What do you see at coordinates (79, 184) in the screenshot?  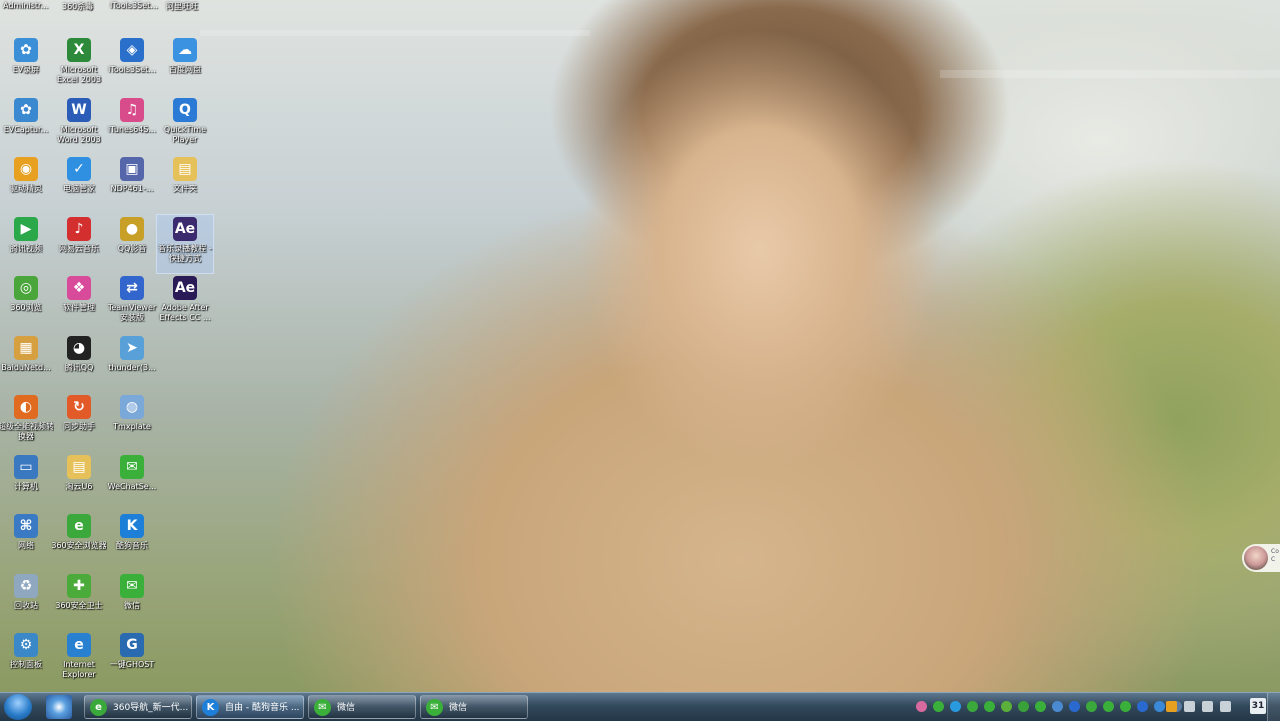 I see `desktop-icon: ✓ 电脑管家` at bounding box center [79, 184].